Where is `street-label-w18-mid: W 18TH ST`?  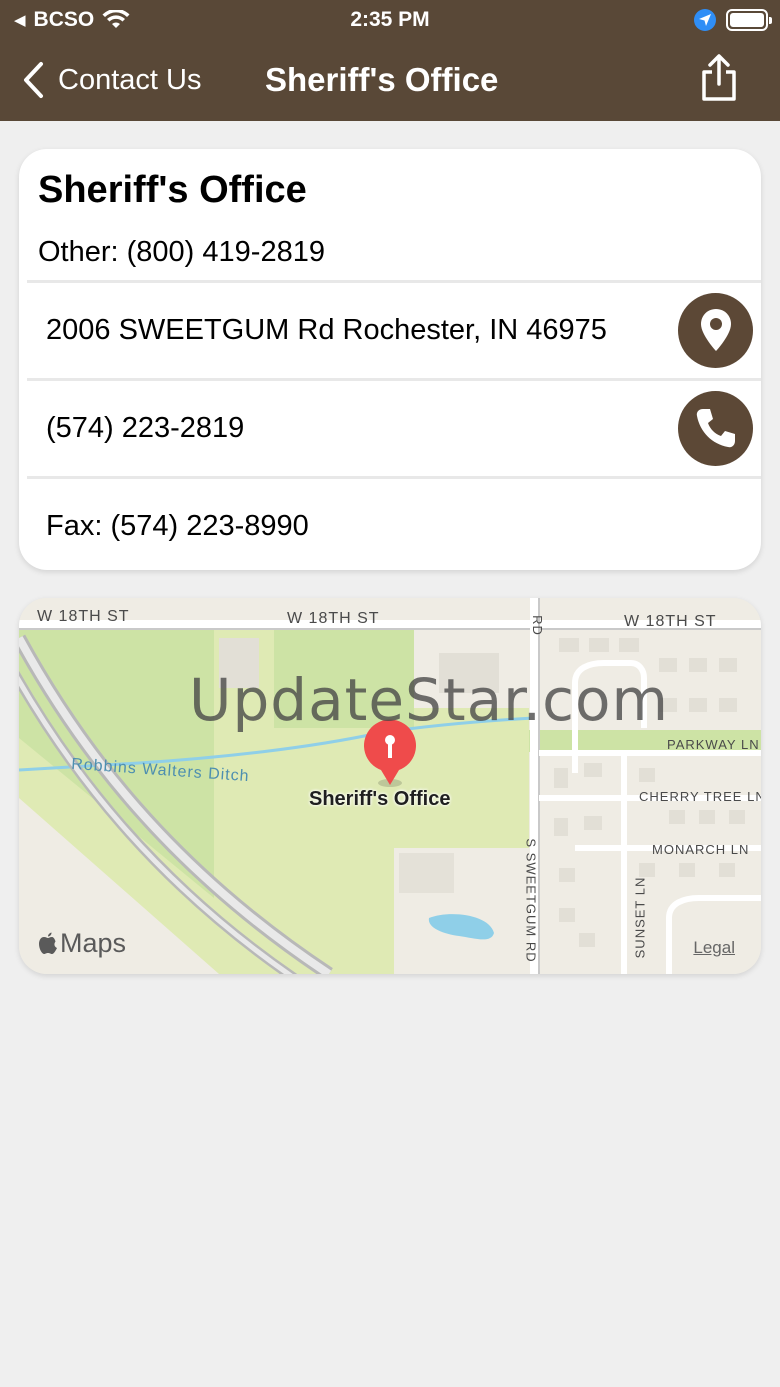
street-label-w18-mid: W 18TH ST is located at coordinates (333, 618).